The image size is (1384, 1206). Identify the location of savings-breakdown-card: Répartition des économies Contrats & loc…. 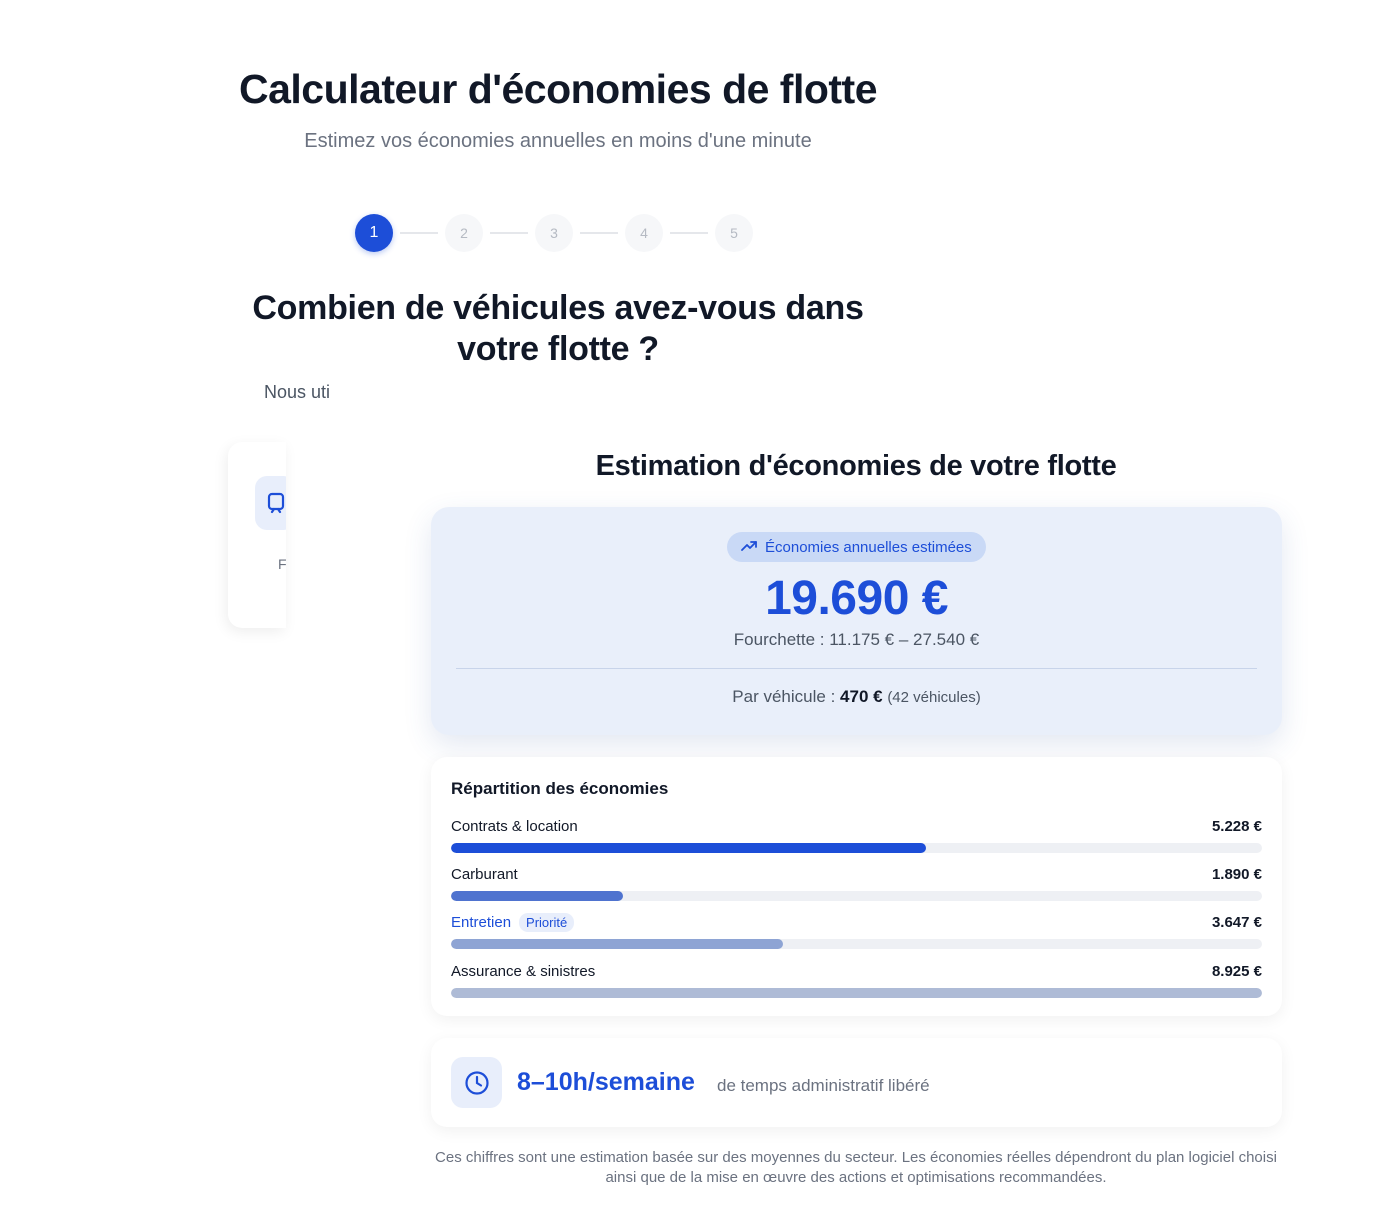
(856, 886).